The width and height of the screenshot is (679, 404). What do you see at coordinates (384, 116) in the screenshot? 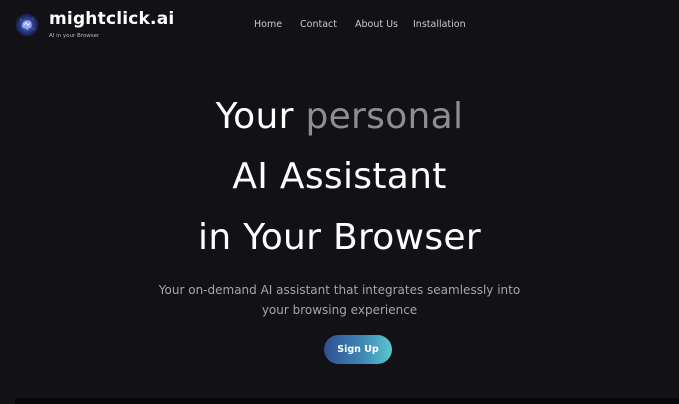
I see `hero-heading-accent: personal` at bounding box center [384, 116].